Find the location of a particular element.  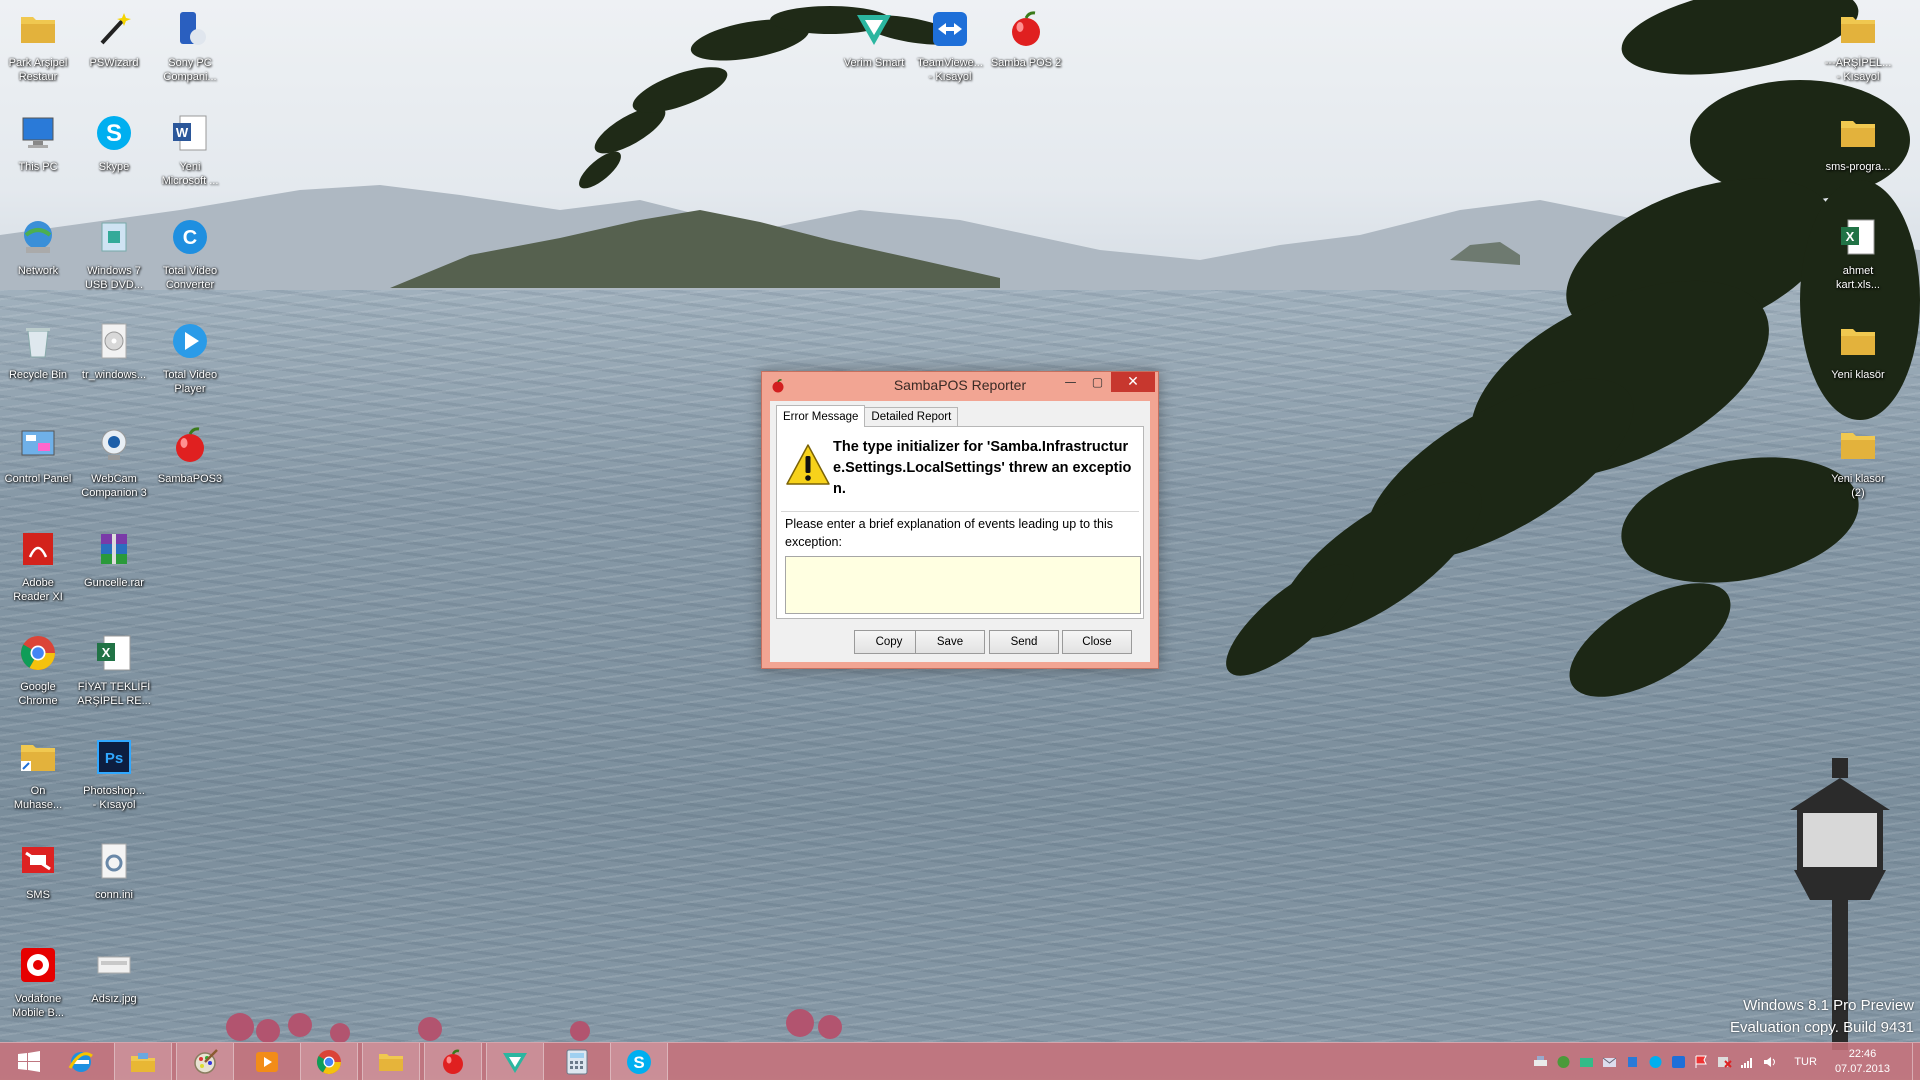

tray-vpn-icon is located at coordinates (1586, 1062).